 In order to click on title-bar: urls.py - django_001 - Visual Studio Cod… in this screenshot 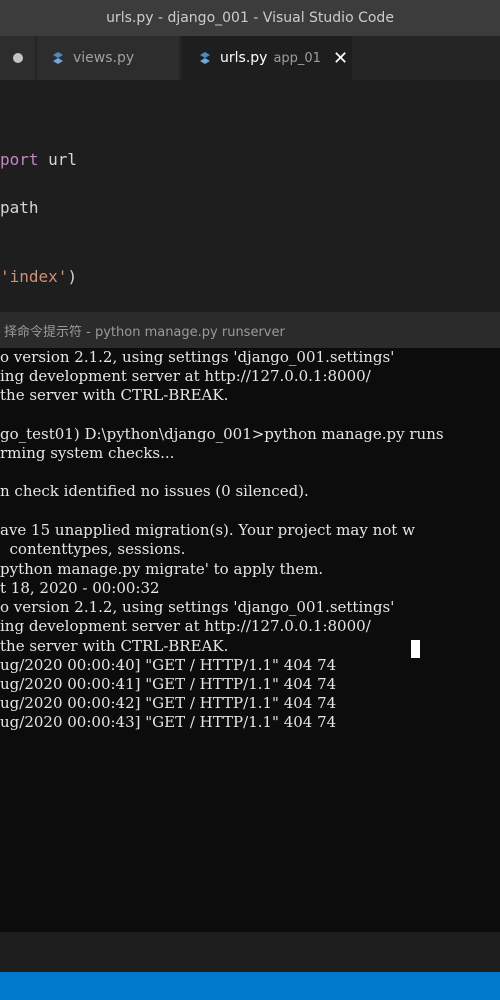, I will do `click(250, 18)`.